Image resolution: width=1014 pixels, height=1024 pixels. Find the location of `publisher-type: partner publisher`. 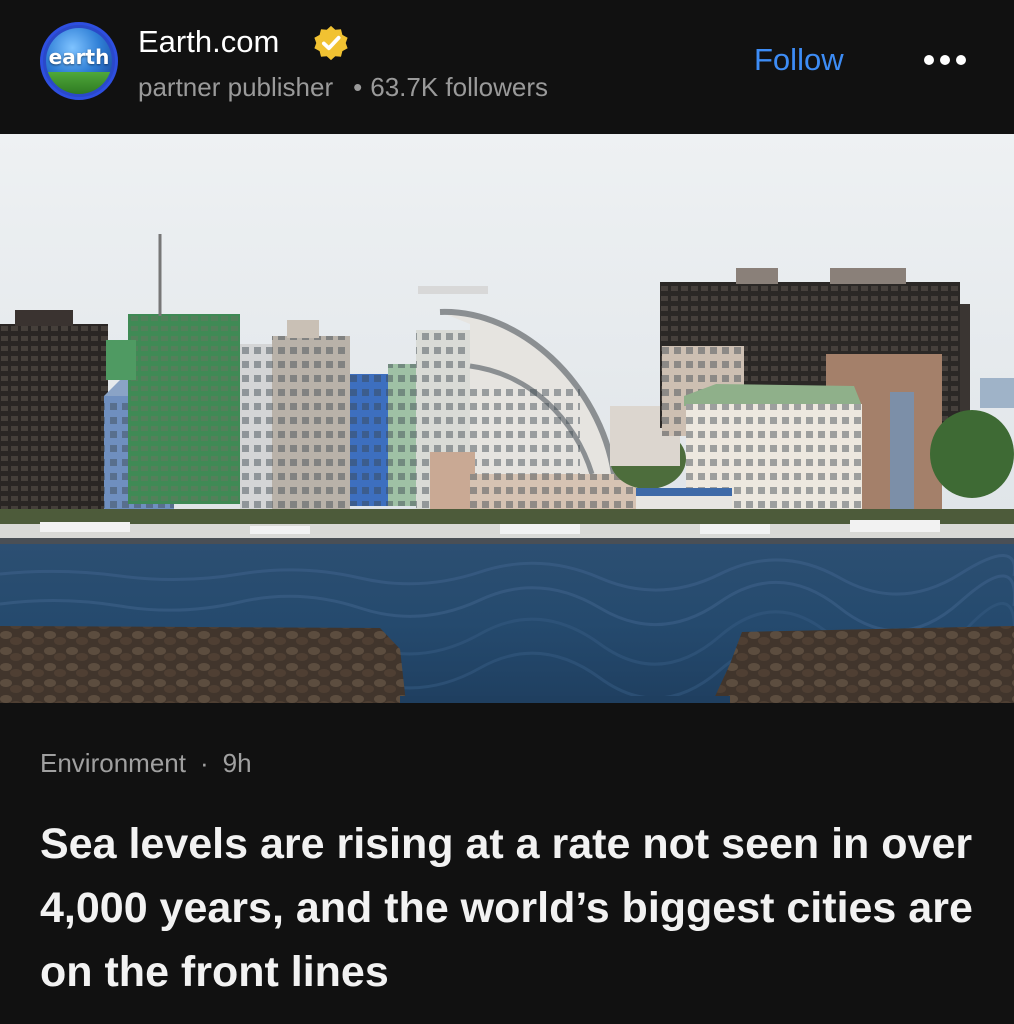

publisher-type: partner publisher is located at coordinates (236, 87).